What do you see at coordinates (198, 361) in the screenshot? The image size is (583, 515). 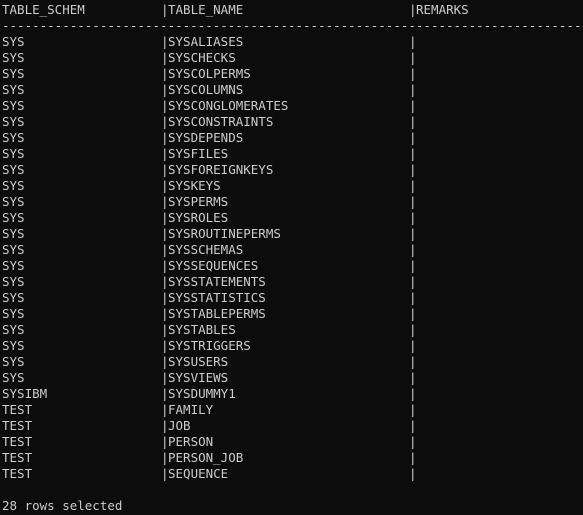 I see `cell-table-name: SYSUSERS` at bounding box center [198, 361].